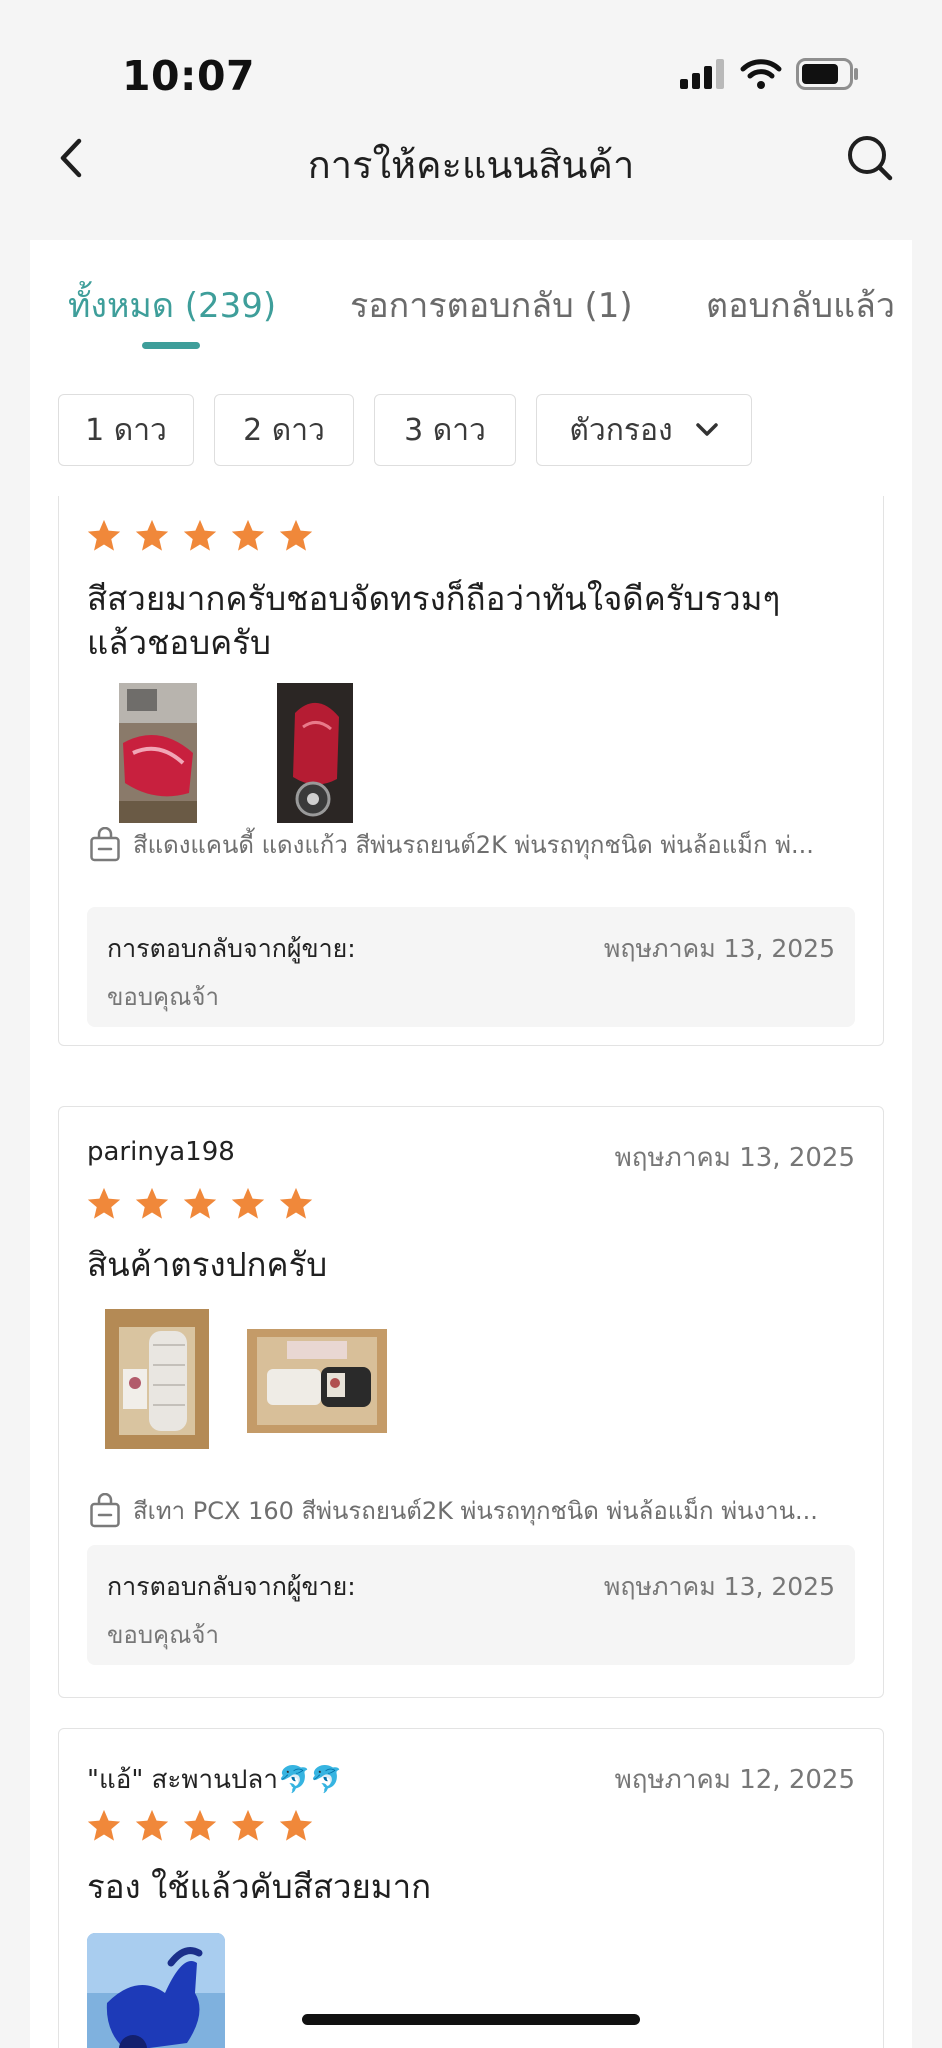 This screenshot has height=2048, width=942. I want to click on active-tab-indicator, so click(171, 345).